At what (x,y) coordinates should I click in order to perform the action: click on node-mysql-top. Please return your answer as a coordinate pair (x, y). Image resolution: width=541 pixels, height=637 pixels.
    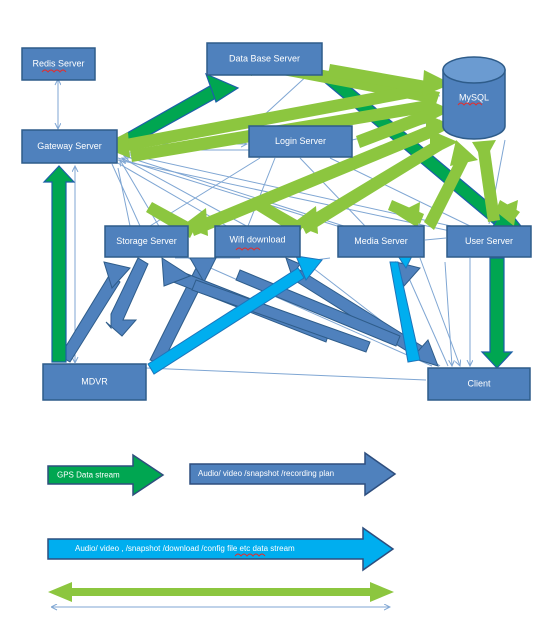
    Looking at the image, I should click on (474, 70).